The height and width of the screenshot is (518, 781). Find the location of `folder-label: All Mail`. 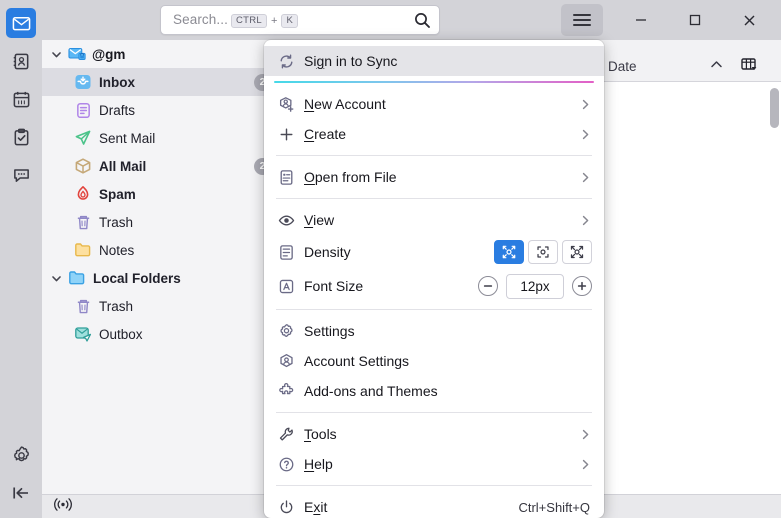

folder-label: All Mail is located at coordinates (123, 166).